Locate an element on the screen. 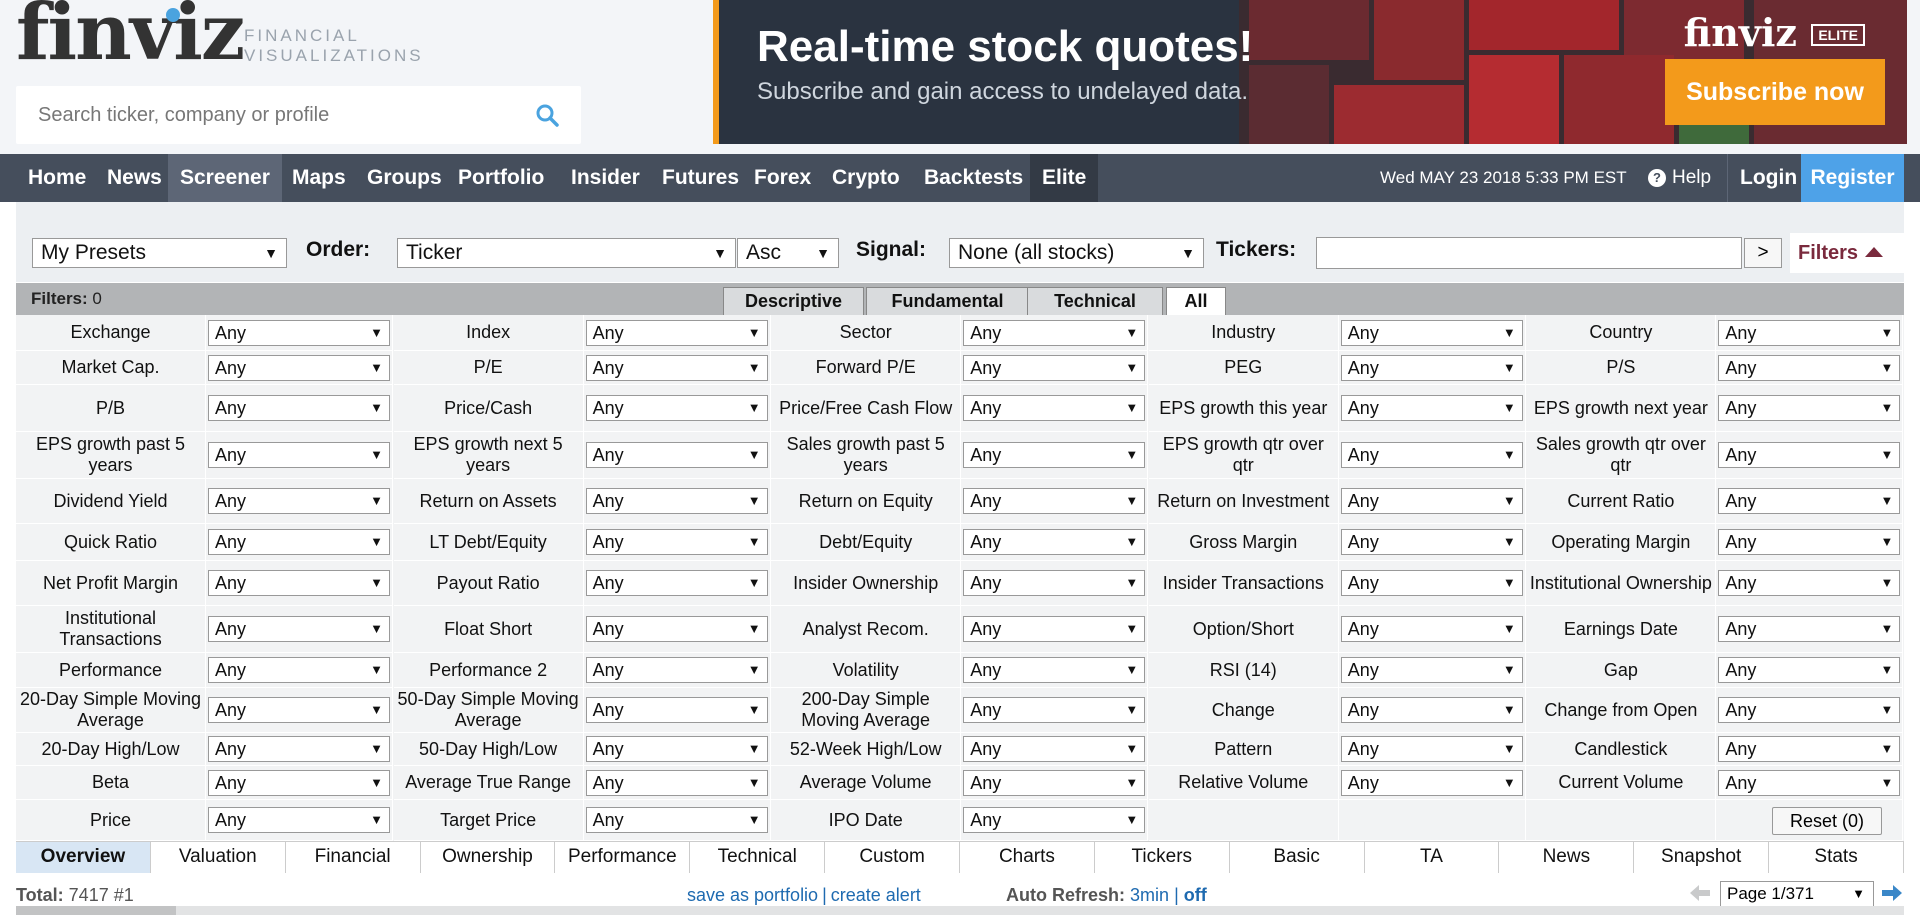 Image resolution: width=1920 pixels, height=915 pixels. filter-select-dividend-yield: Any ▼ is located at coordinates (299, 501).